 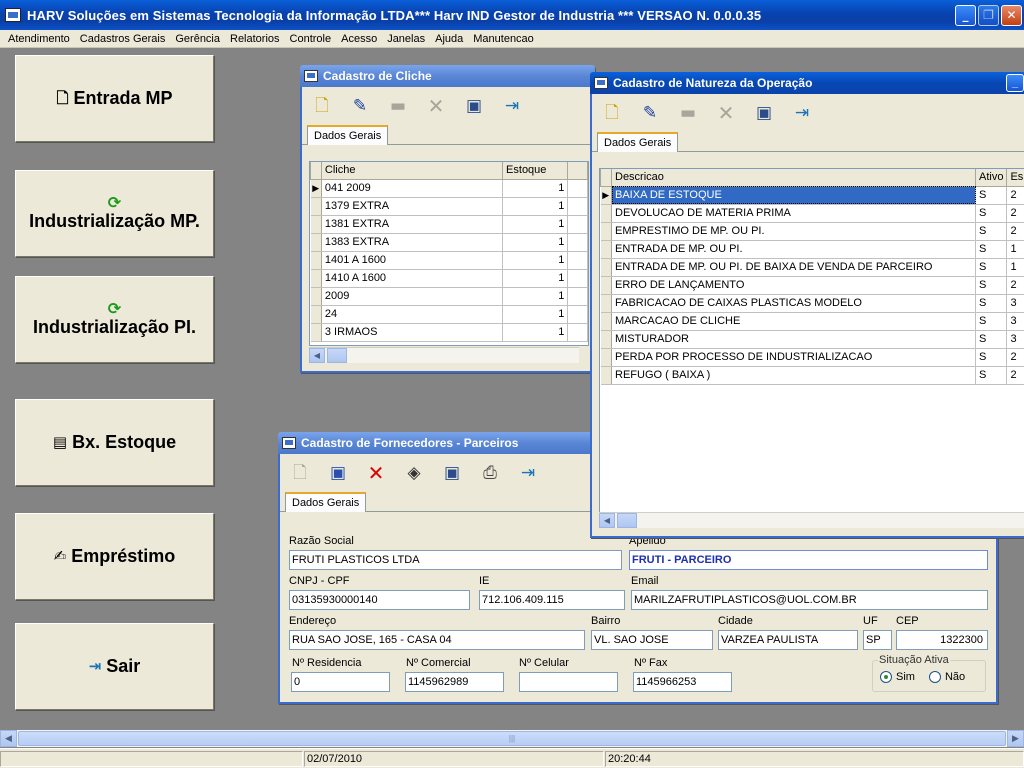 I want to click on table-row: 1381 EXTRA 1, so click(x=449, y=224).